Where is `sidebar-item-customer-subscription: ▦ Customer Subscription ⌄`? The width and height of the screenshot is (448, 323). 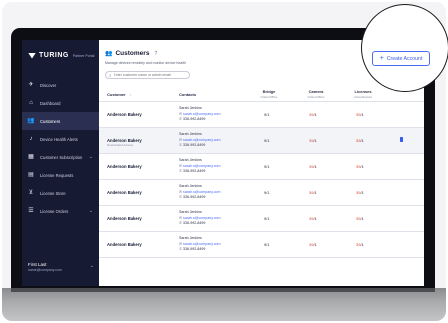
sidebar-item-customer-subscription: ▦ Customer Subscription ⌄ is located at coordinates (60, 157).